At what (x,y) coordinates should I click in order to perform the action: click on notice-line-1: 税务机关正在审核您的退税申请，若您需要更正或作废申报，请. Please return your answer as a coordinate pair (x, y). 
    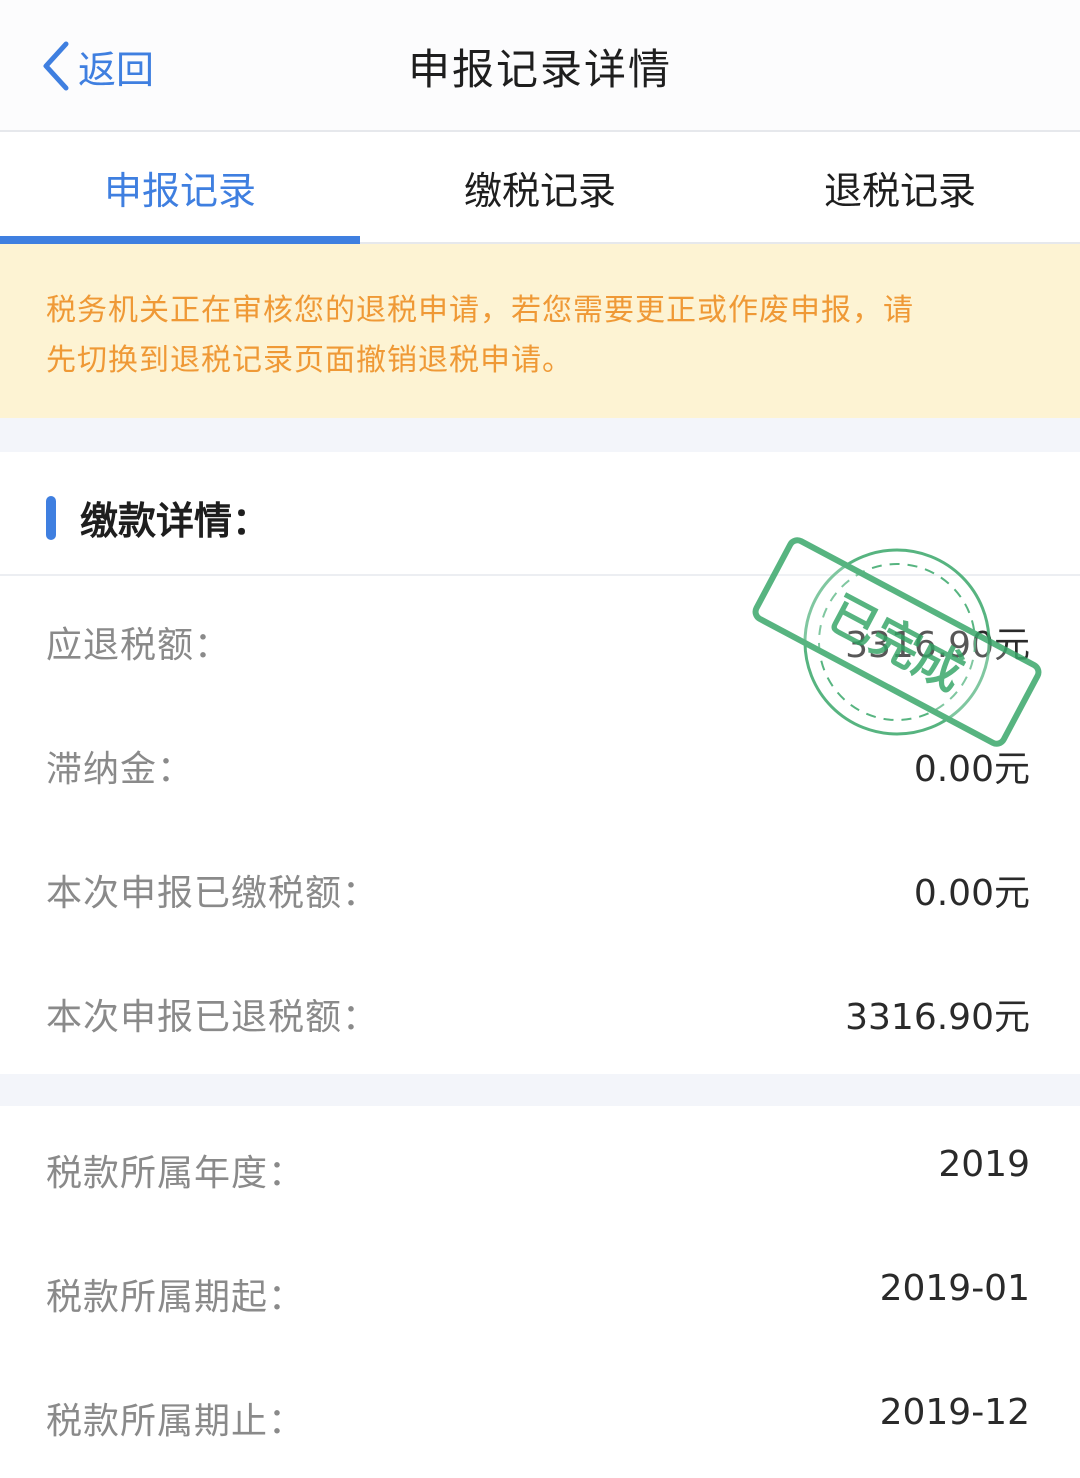
    Looking at the image, I should click on (480, 310).